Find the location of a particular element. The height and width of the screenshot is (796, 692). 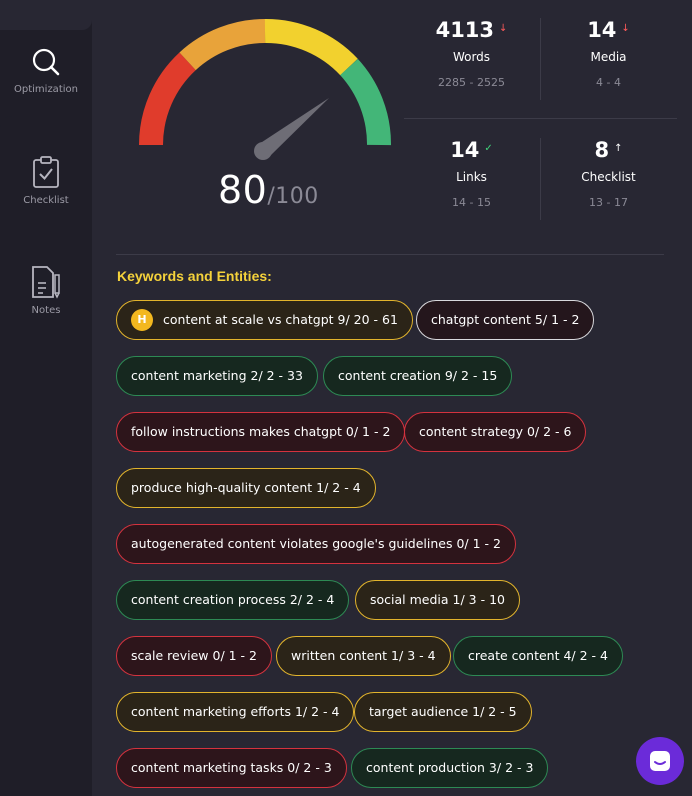

keyword-chip: content production 3/ 2 - 3 is located at coordinates (450, 768).